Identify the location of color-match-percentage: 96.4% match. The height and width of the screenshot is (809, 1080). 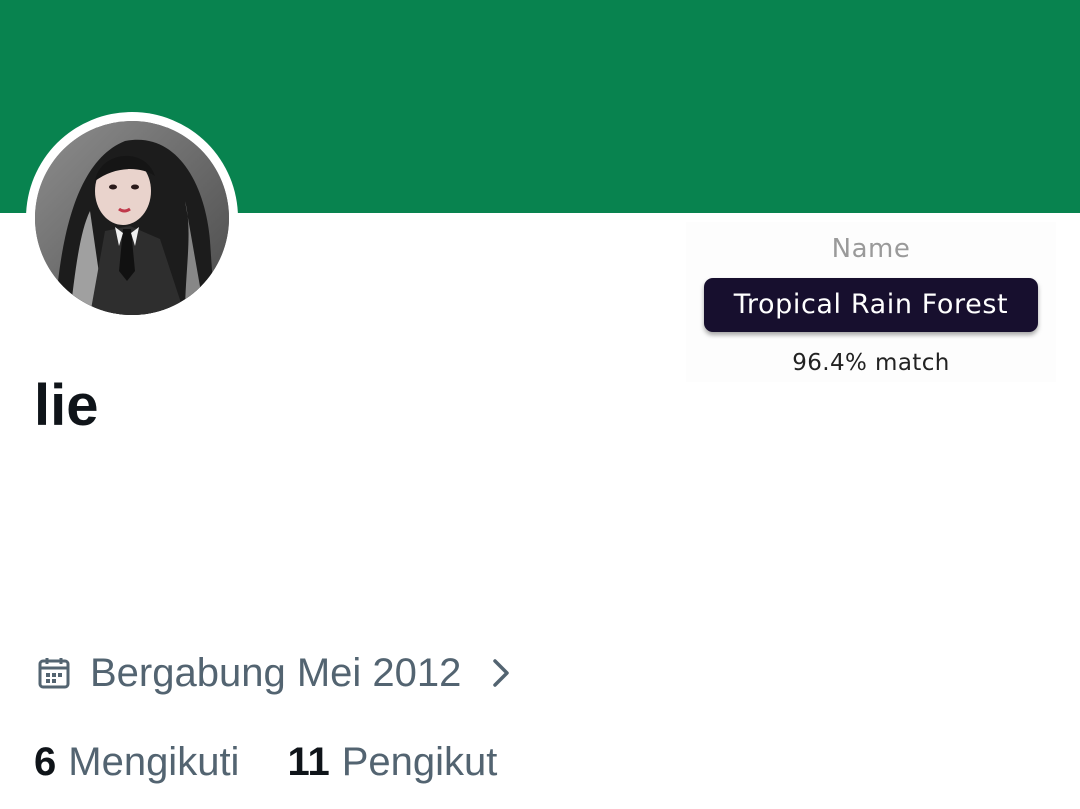
(871, 363).